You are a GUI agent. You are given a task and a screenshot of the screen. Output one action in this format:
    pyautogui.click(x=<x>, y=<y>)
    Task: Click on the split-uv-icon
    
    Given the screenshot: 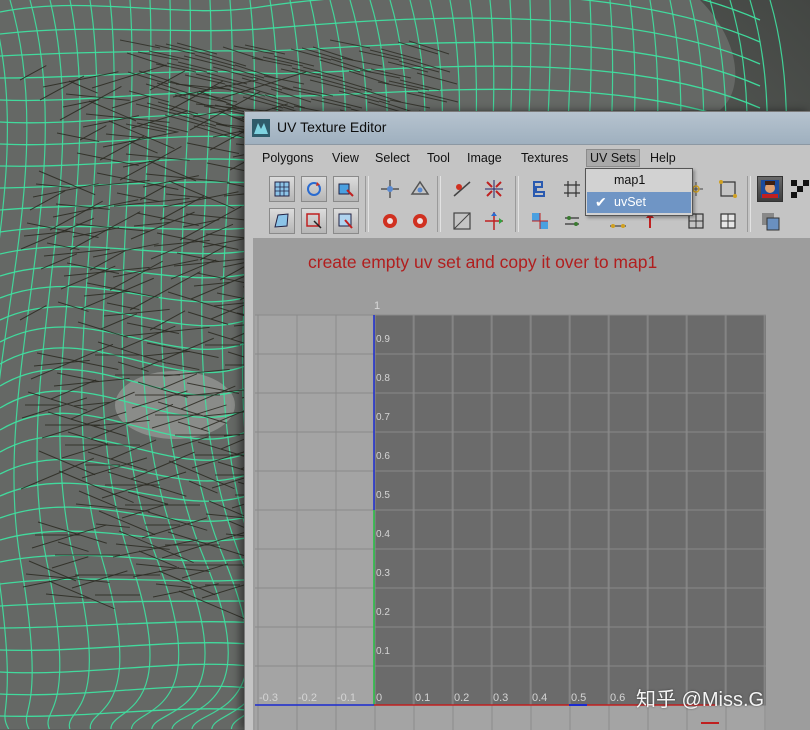 What is the action you would take?
    pyautogui.click(x=494, y=189)
    